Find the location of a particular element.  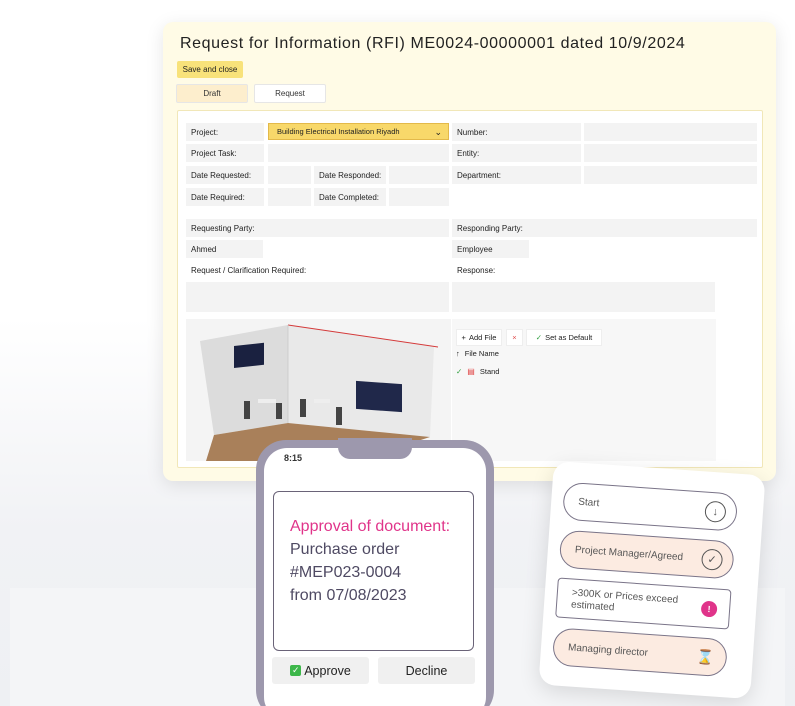

check-circle-icon: ✓ is located at coordinates (712, 559).